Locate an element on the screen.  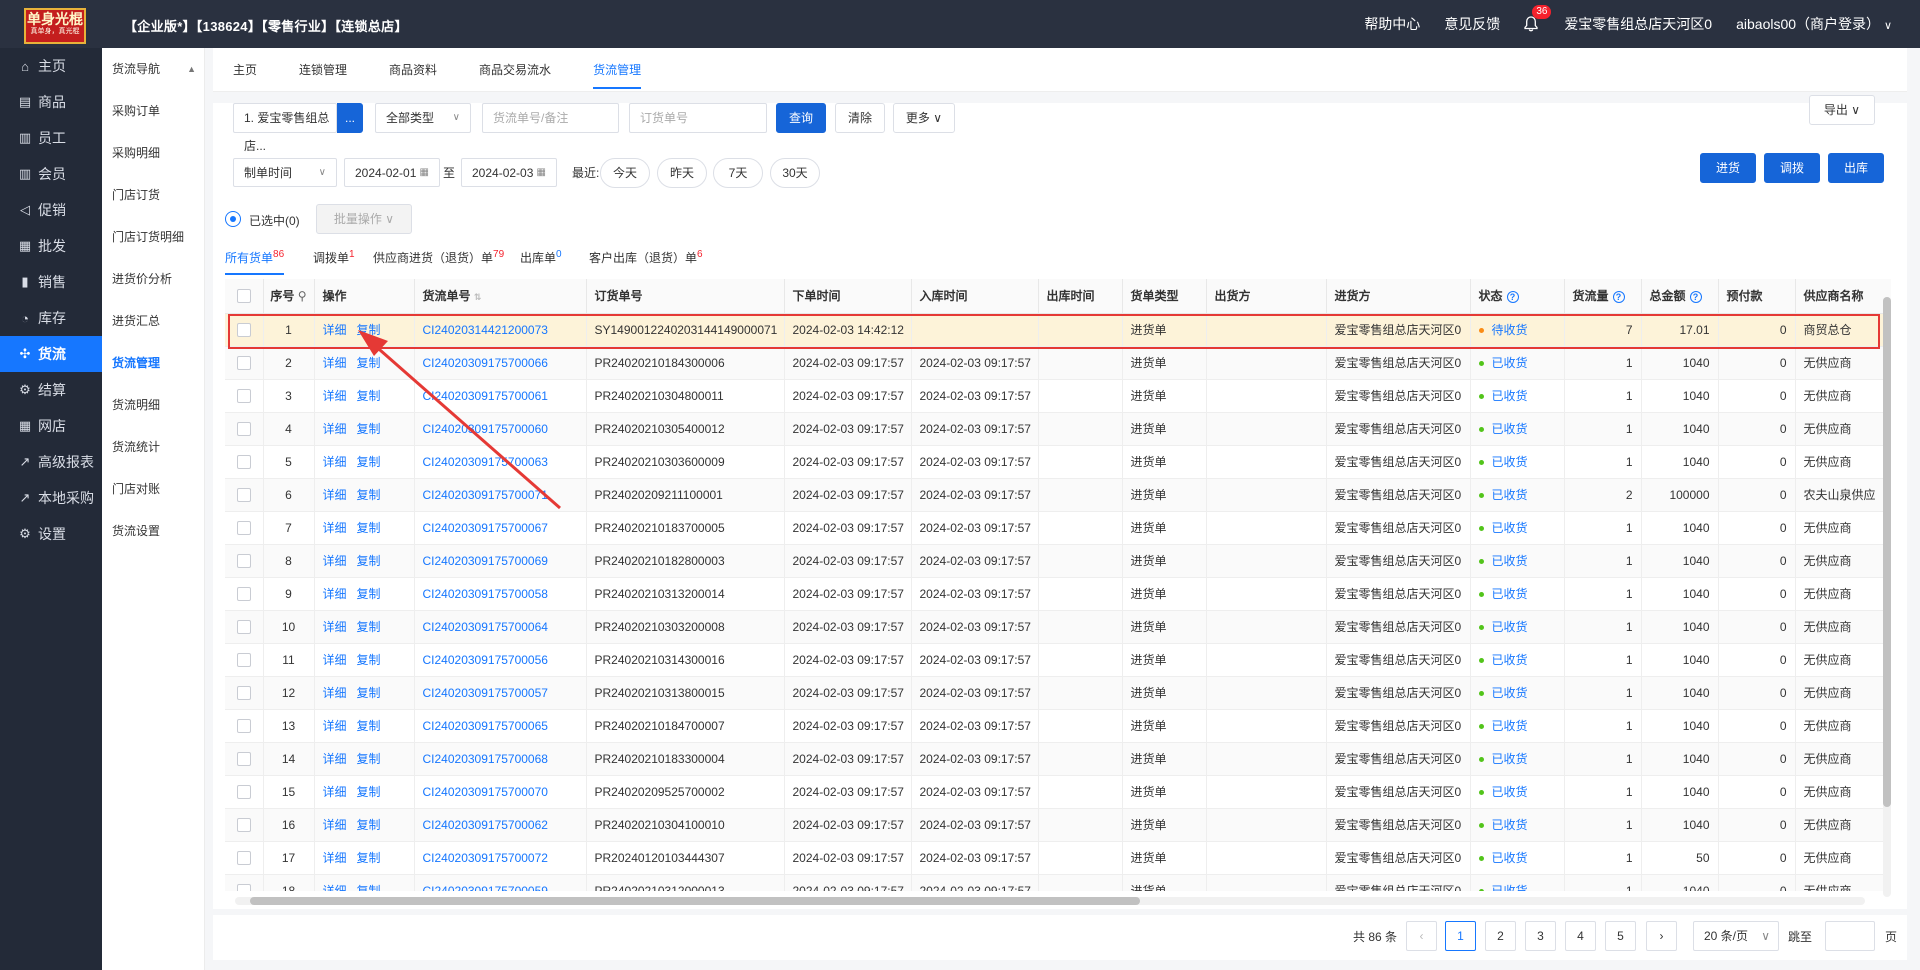
flow-number-link: CI24020309175700061 is located at coordinates (500, 396).